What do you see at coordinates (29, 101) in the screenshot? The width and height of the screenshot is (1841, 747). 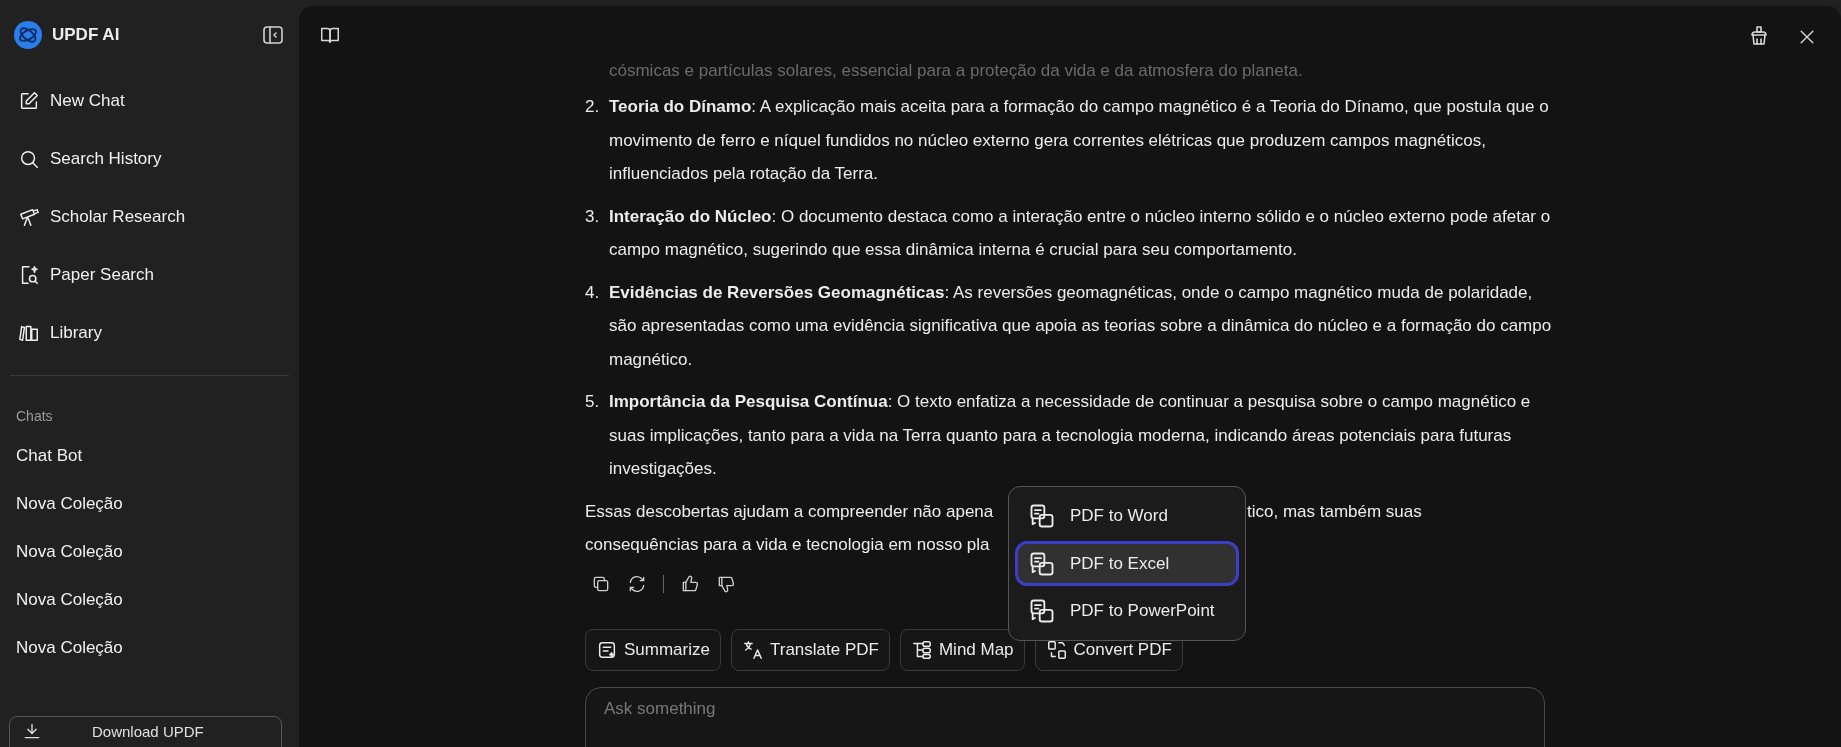 I see `edit-icon` at bounding box center [29, 101].